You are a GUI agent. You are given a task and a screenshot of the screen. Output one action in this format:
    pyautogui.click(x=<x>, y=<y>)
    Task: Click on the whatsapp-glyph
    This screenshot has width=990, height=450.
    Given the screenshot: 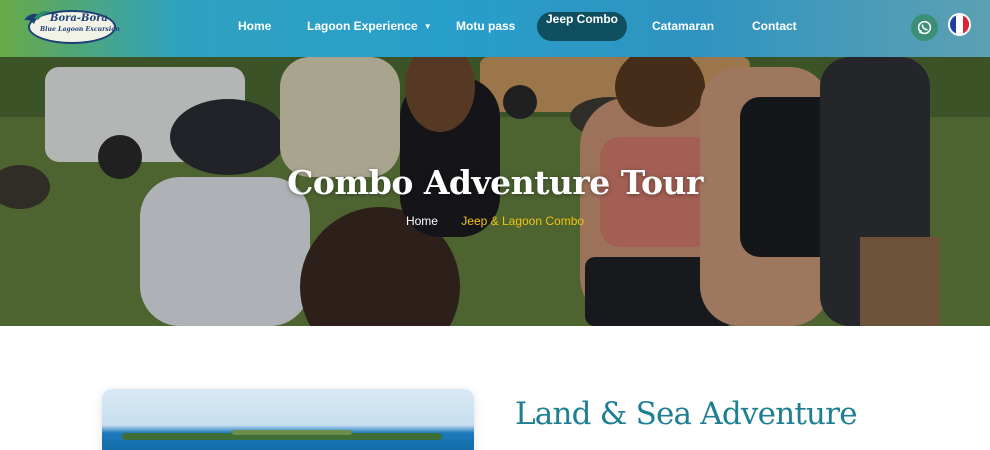 What is the action you would take?
    pyautogui.click(x=924, y=27)
    